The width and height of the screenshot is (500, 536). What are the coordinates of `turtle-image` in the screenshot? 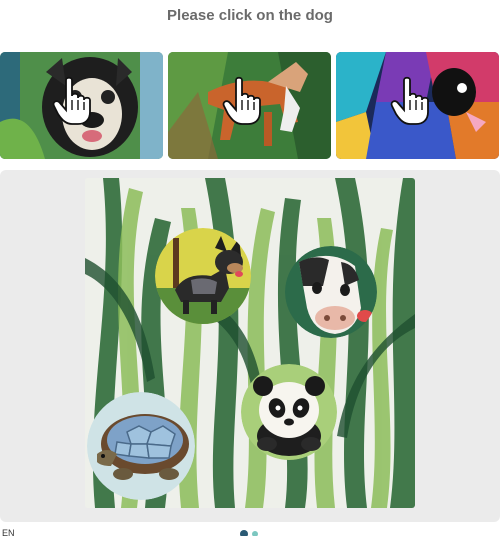 It's located at (141, 446).